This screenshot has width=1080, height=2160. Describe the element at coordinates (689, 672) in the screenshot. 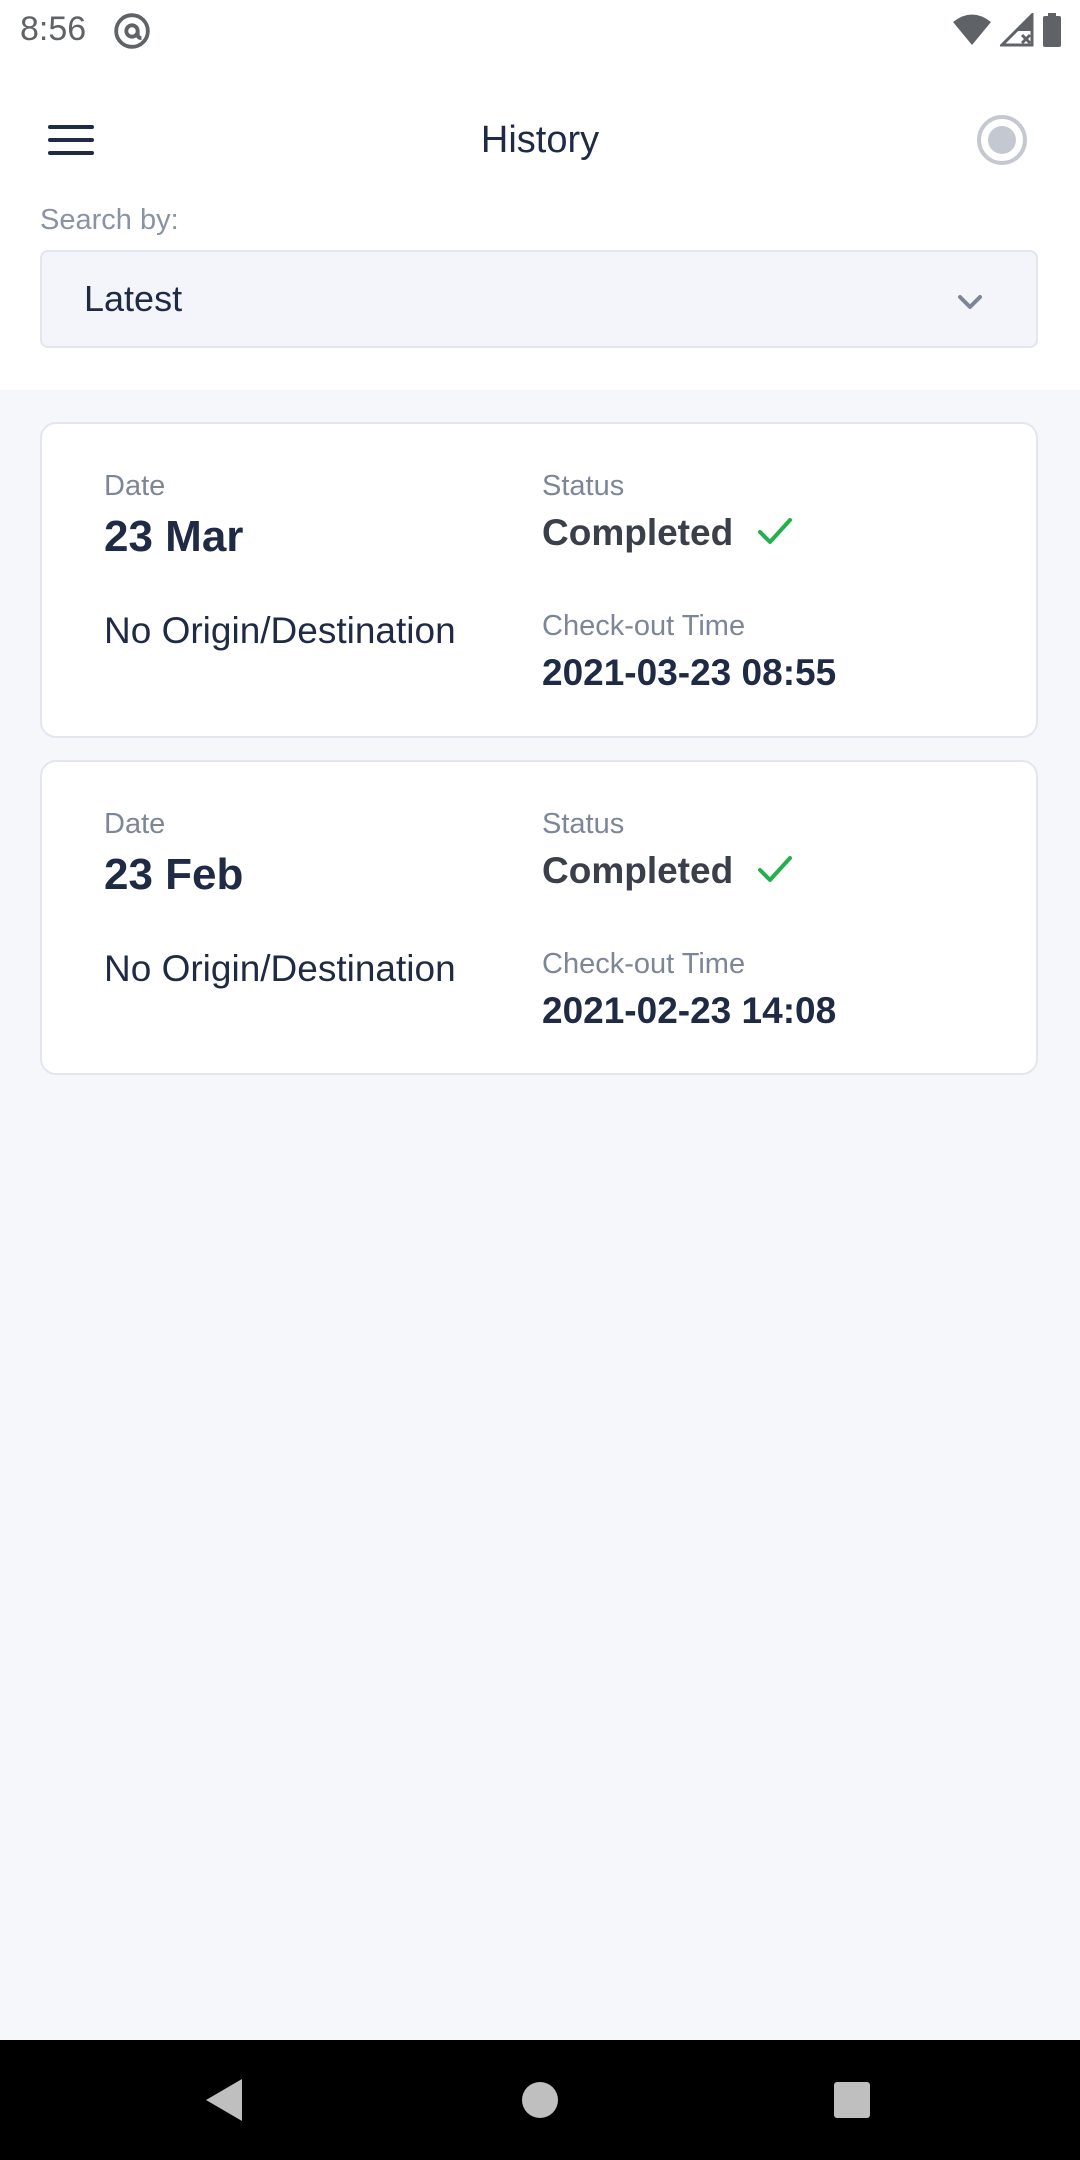

I see `checkout-time: 2021-03-23 08:55` at that location.